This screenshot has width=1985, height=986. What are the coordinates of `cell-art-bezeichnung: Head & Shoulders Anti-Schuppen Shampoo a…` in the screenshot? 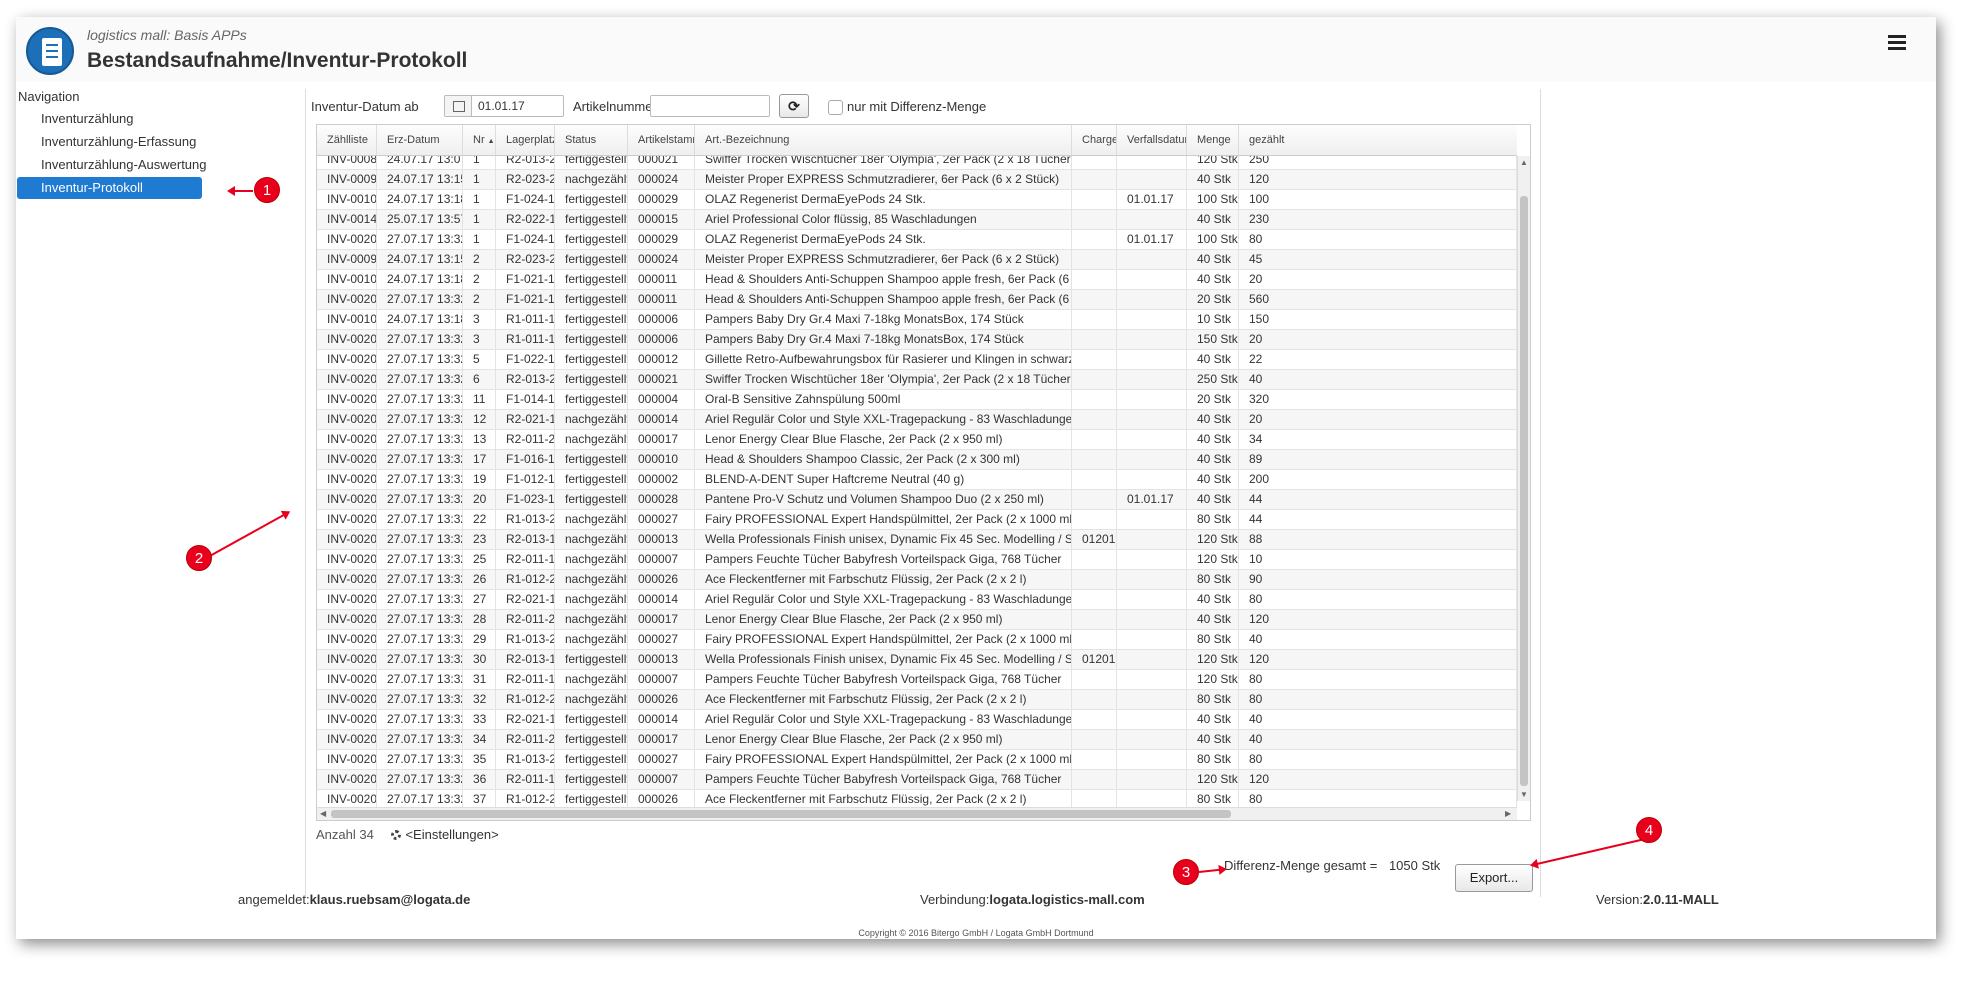 It's located at (883, 299).